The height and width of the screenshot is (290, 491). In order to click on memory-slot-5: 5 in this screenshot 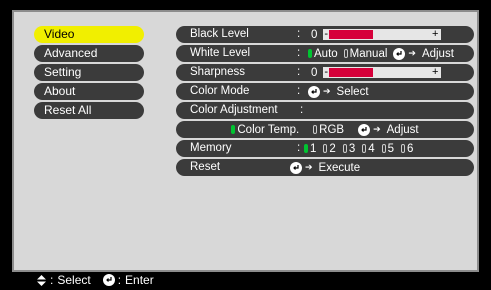, I will do `click(388, 148)`.